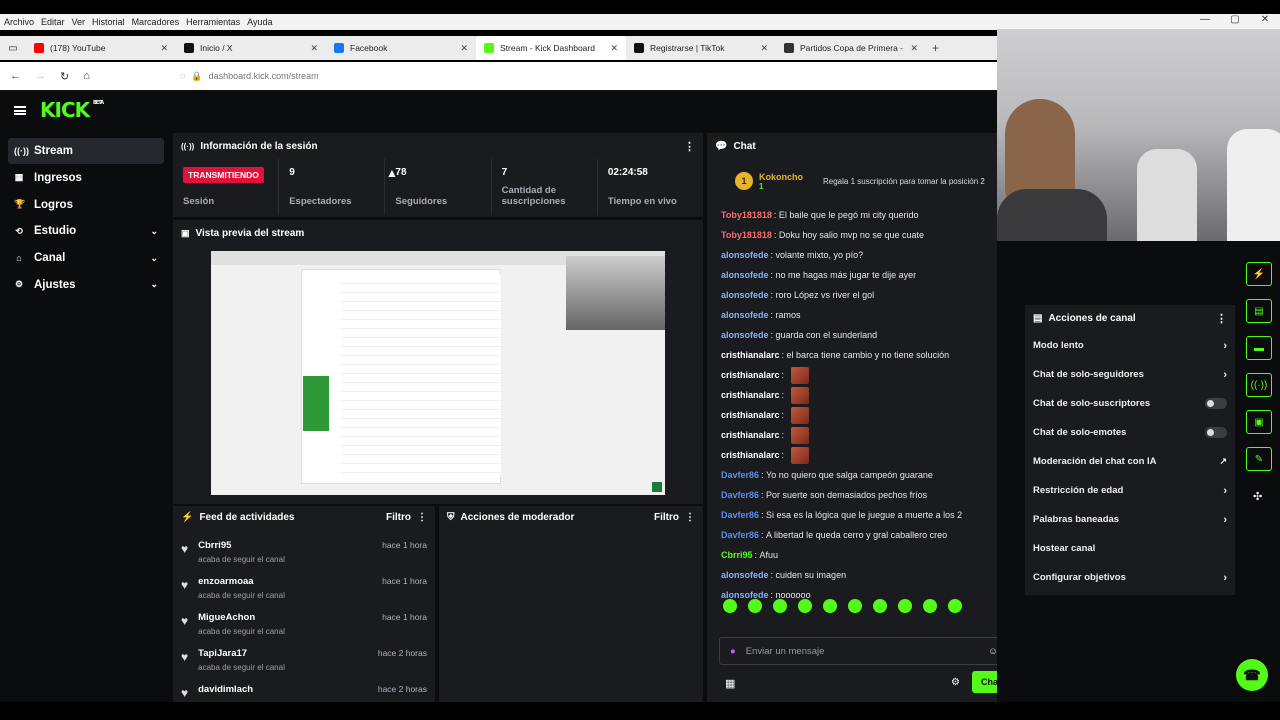 The image size is (1280, 720). I want to click on sidebar-item-logros: 🏆 Logros, so click(86, 205).